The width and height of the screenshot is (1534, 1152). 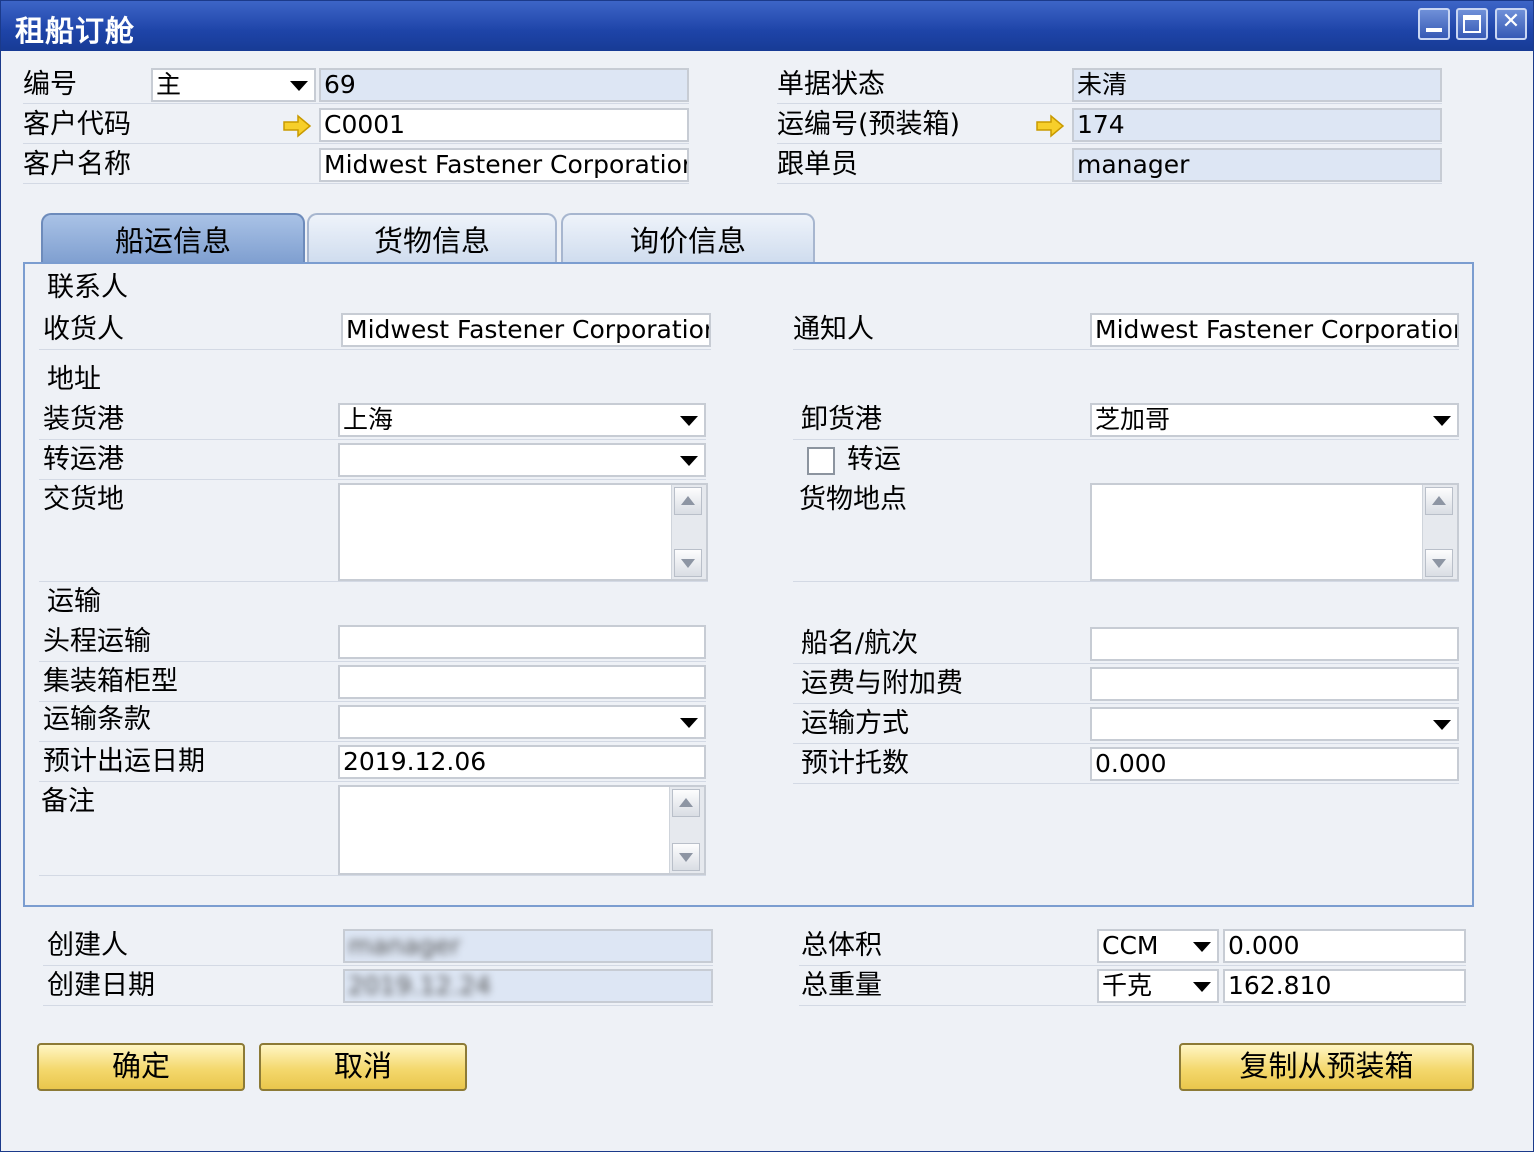 I want to click on minimize-button, so click(x=1434, y=24).